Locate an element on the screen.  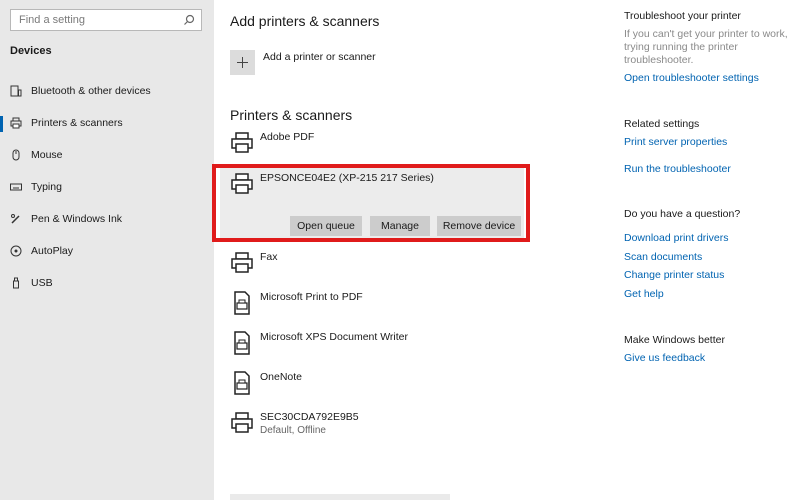
get-help-link: Get help is located at coordinates (644, 294).